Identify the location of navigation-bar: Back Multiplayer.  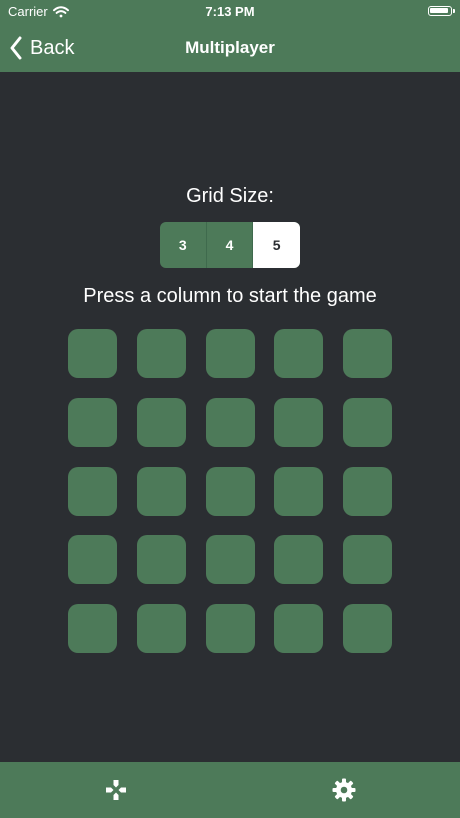
(230, 48).